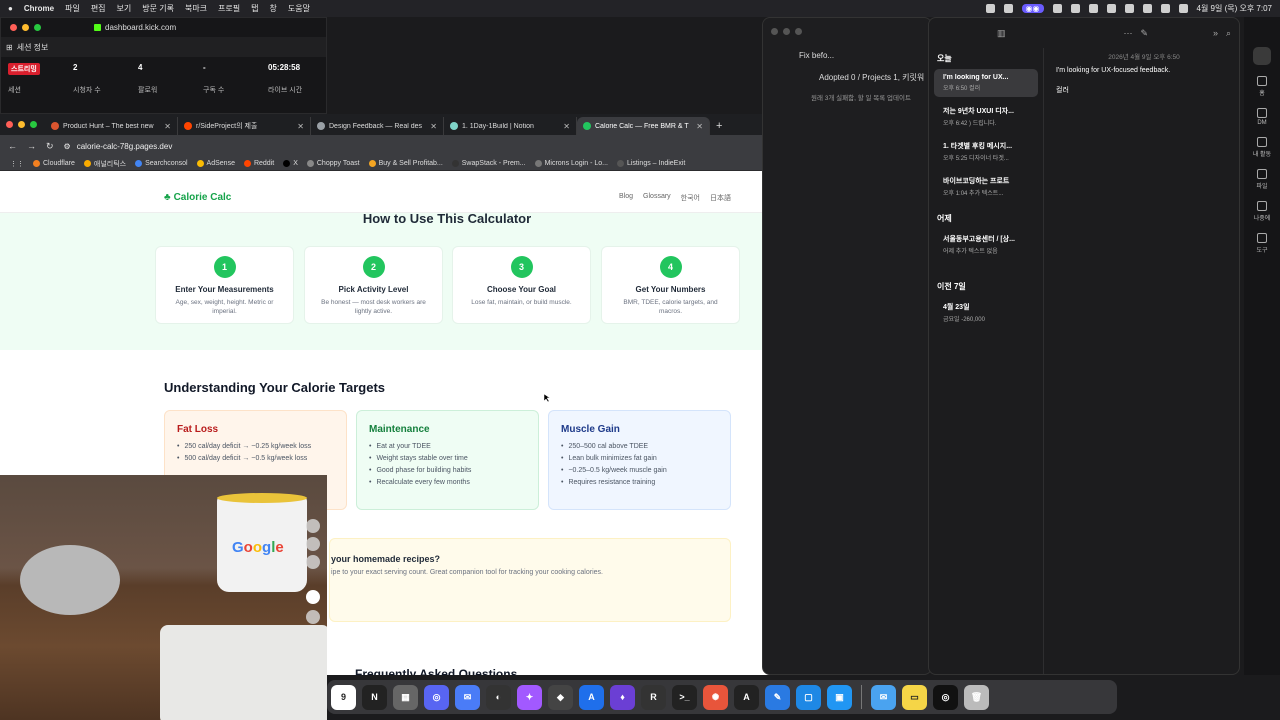 The image size is (1280, 720). I want to click on site-info-icon: ⚙, so click(67, 146).